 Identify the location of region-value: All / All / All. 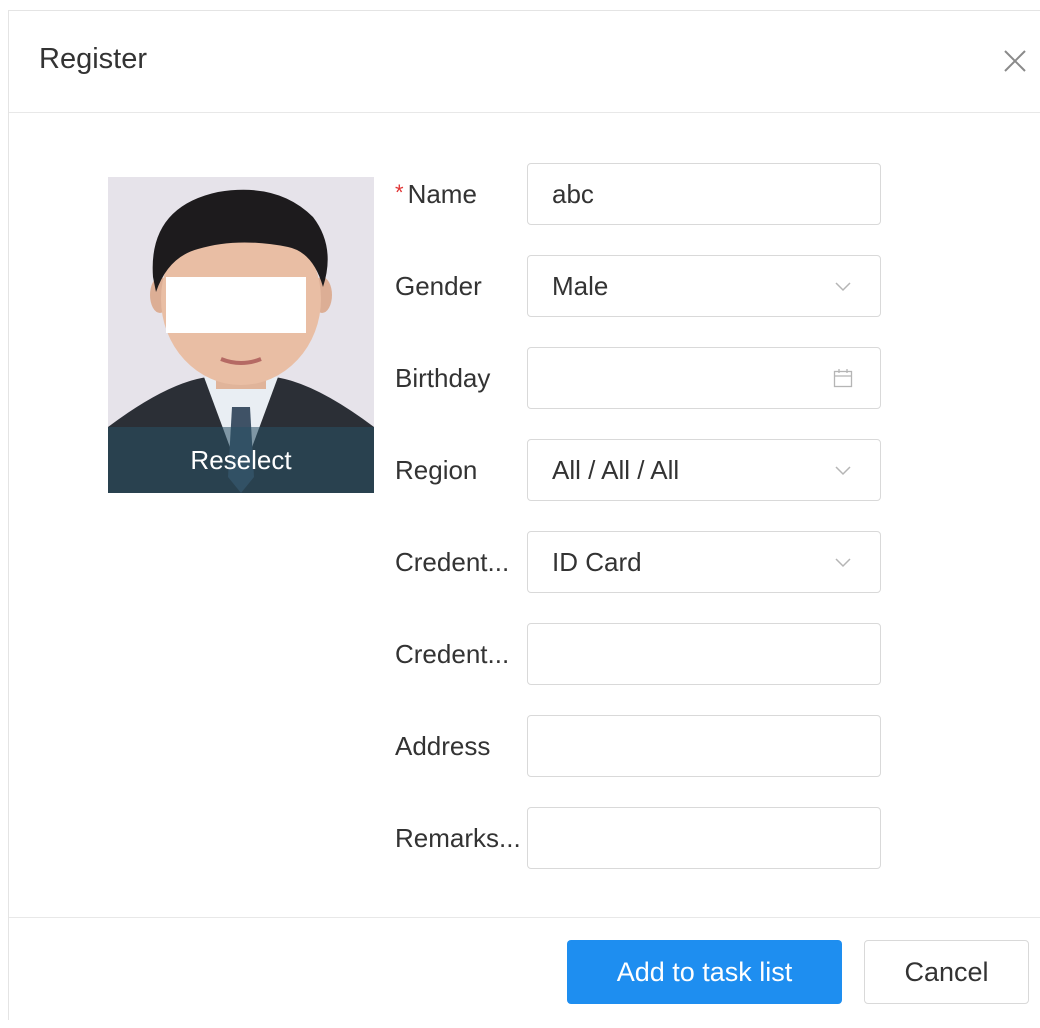
(616, 469).